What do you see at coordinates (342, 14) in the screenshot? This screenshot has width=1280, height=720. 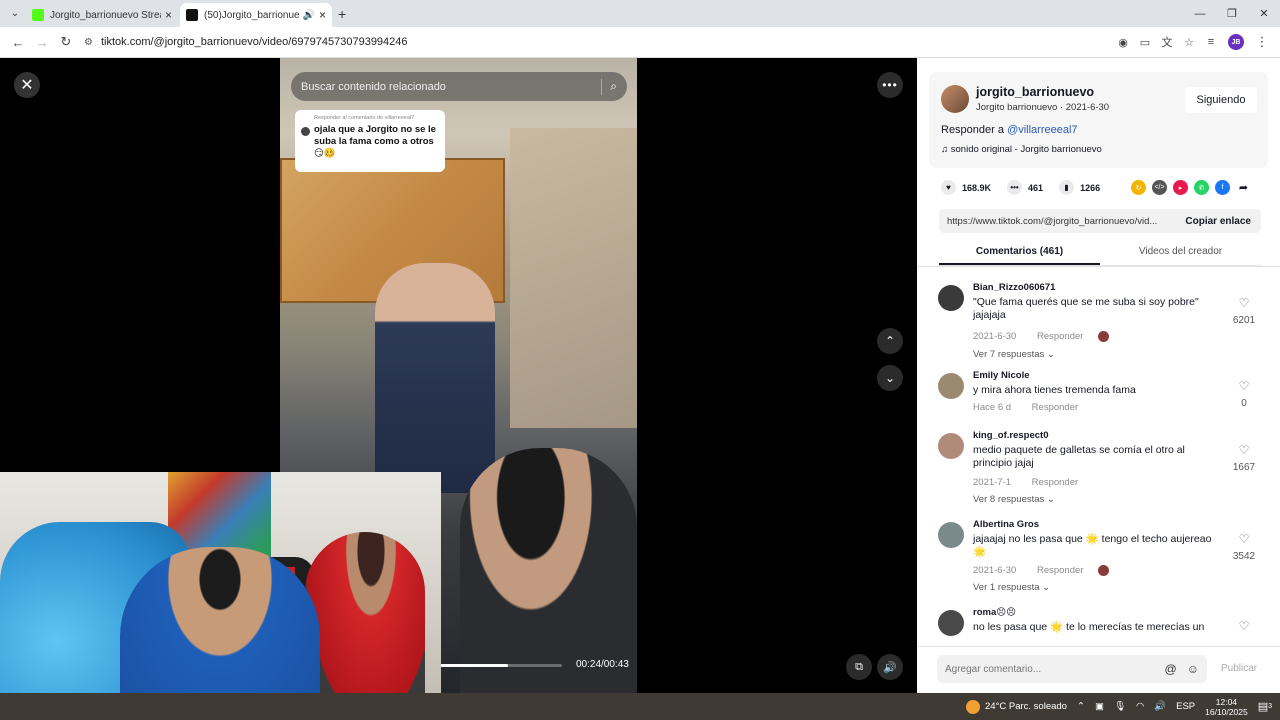 I see `new-tab-button: +` at bounding box center [342, 14].